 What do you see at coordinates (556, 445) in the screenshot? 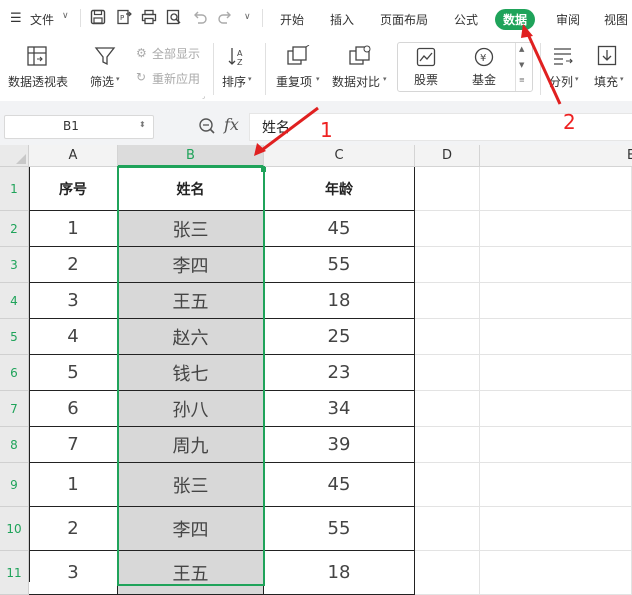
I see `cell-e8` at bounding box center [556, 445].